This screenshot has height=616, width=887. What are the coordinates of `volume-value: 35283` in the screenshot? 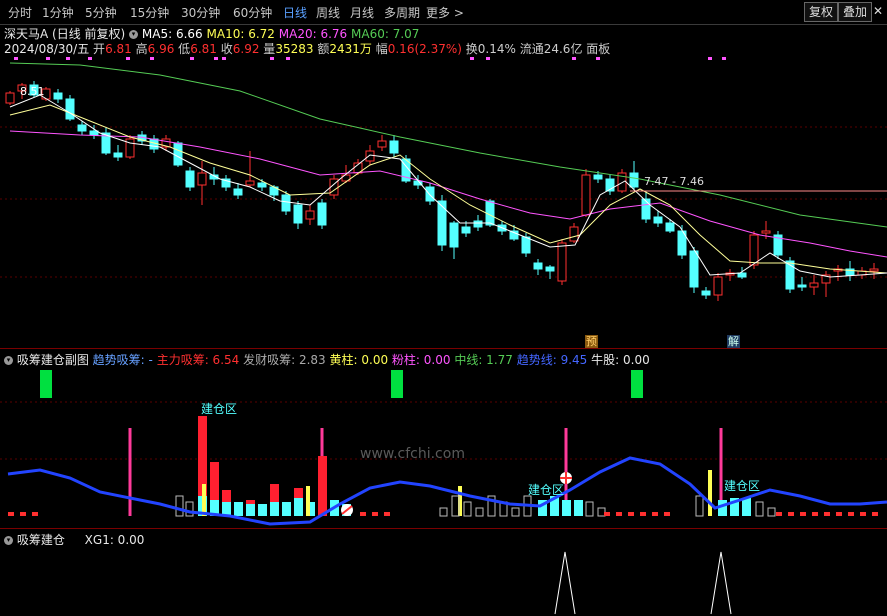 It's located at (294, 49).